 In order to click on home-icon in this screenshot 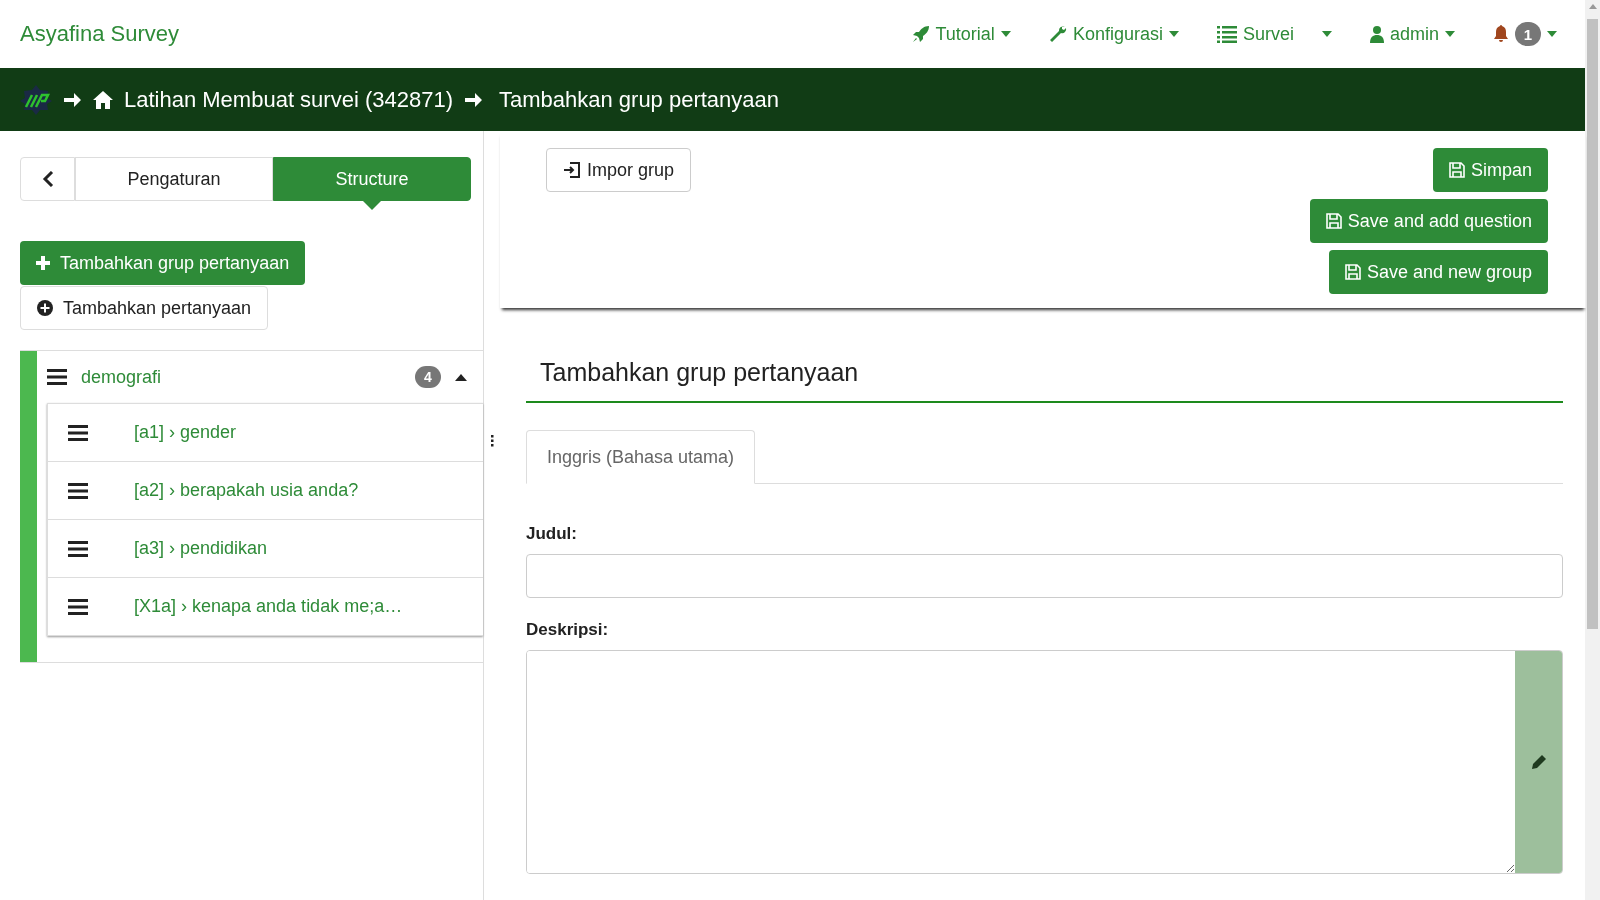, I will do `click(103, 99)`.